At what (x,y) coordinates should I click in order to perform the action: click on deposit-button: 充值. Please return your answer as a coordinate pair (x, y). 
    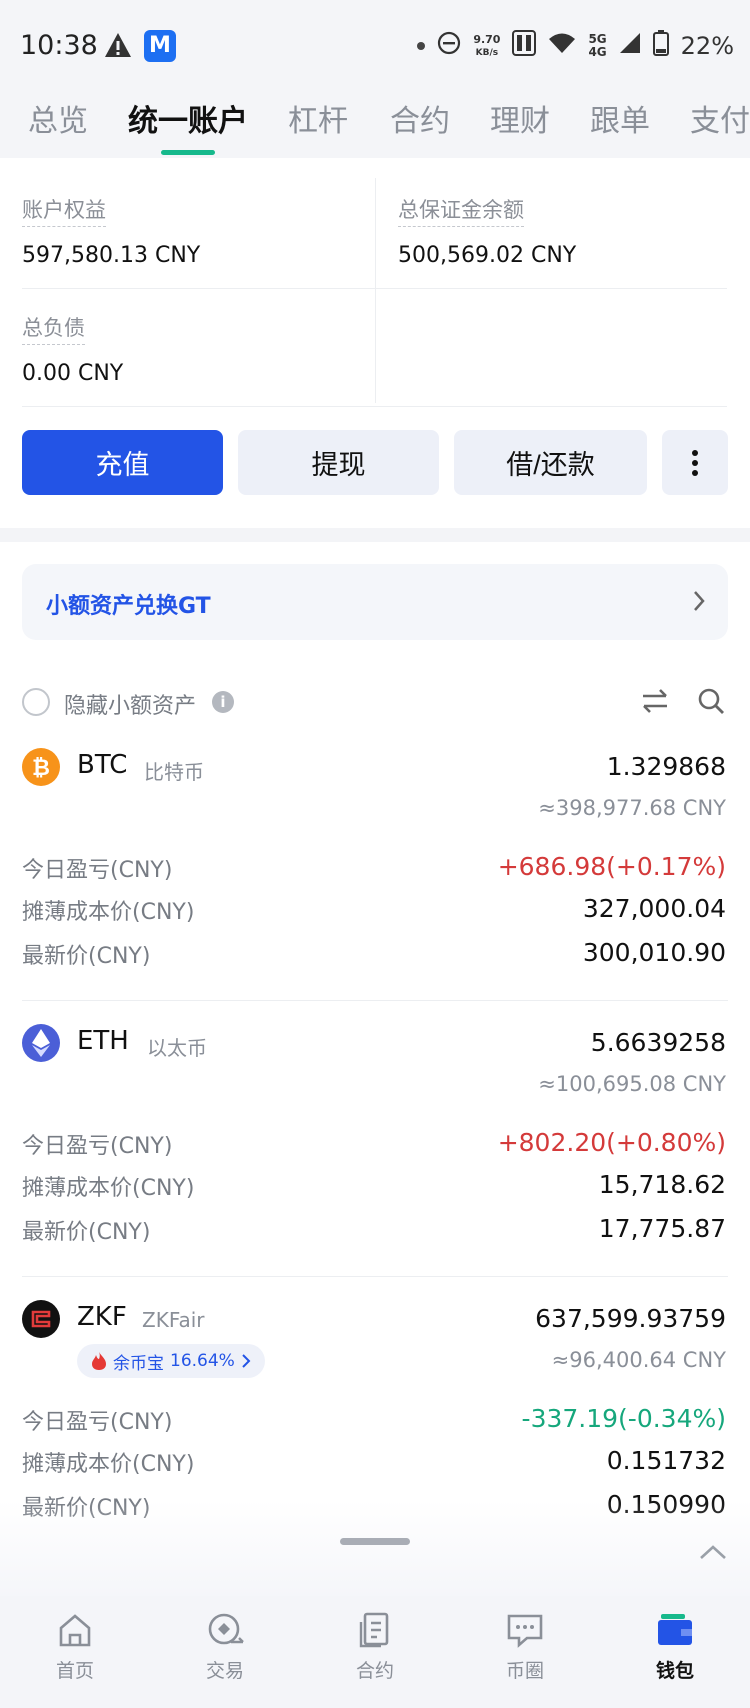
    Looking at the image, I should click on (122, 462).